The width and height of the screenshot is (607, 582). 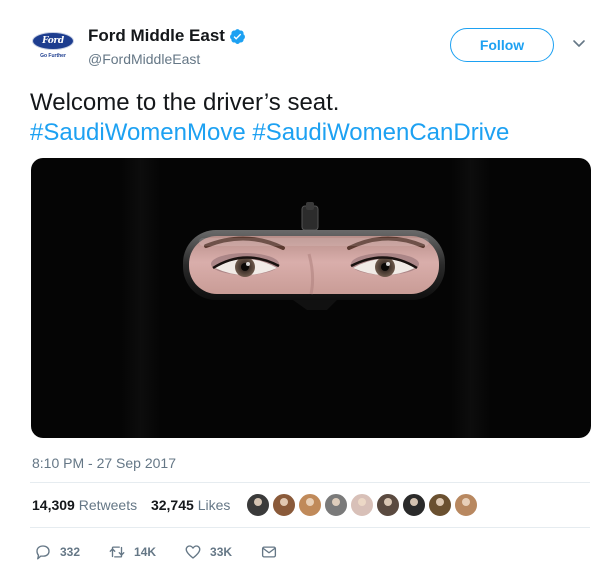 What do you see at coordinates (70, 552) in the screenshot?
I see `reply-count: 332` at bounding box center [70, 552].